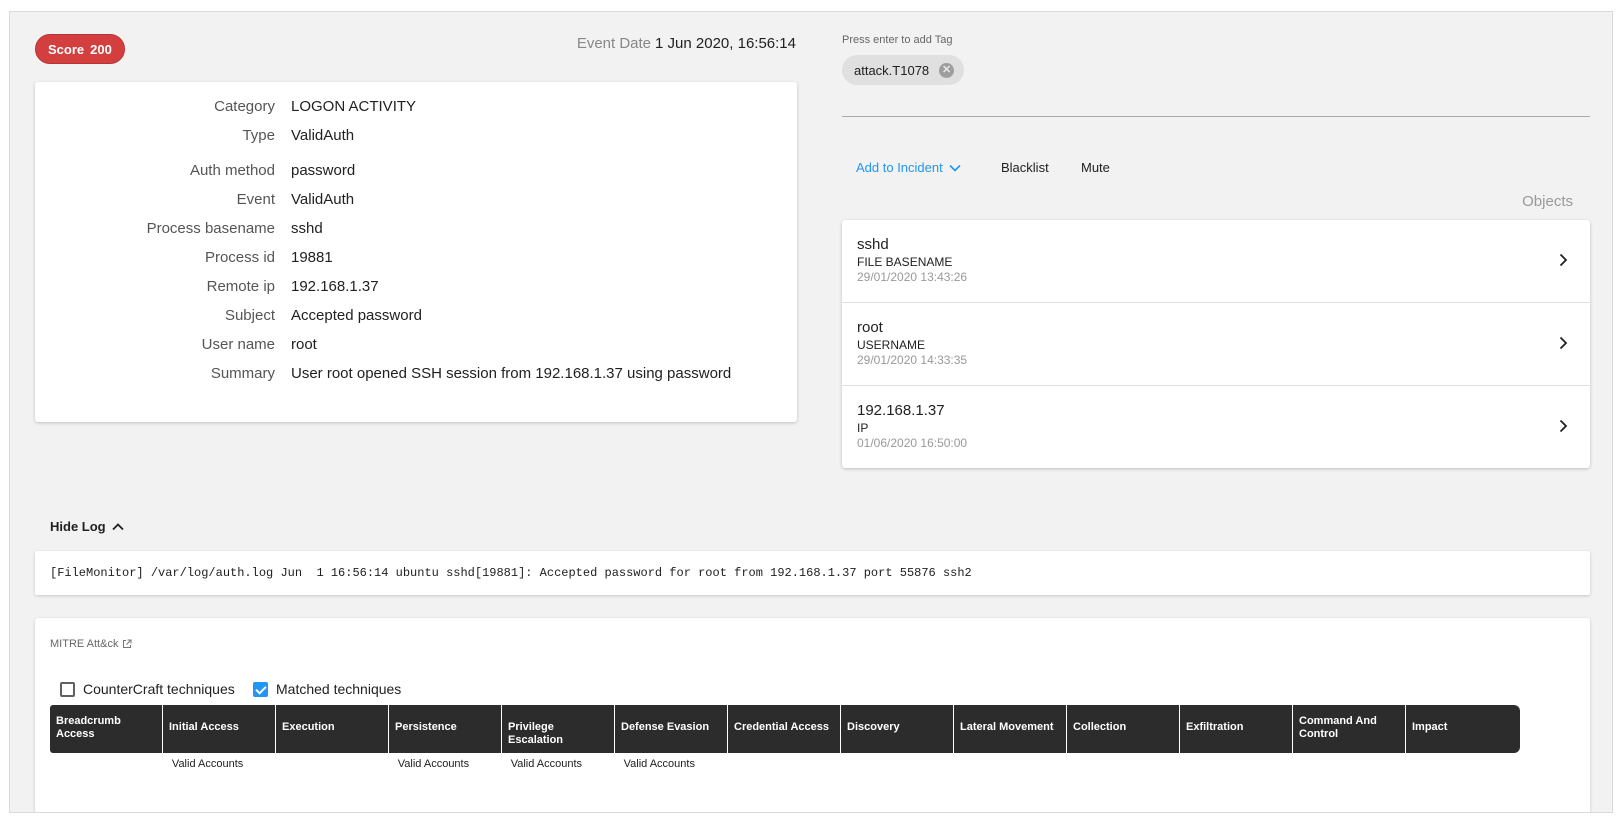 The image size is (1621, 821). What do you see at coordinates (244, 106) in the screenshot?
I see `detail-key: Category` at bounding box center [244, 106].